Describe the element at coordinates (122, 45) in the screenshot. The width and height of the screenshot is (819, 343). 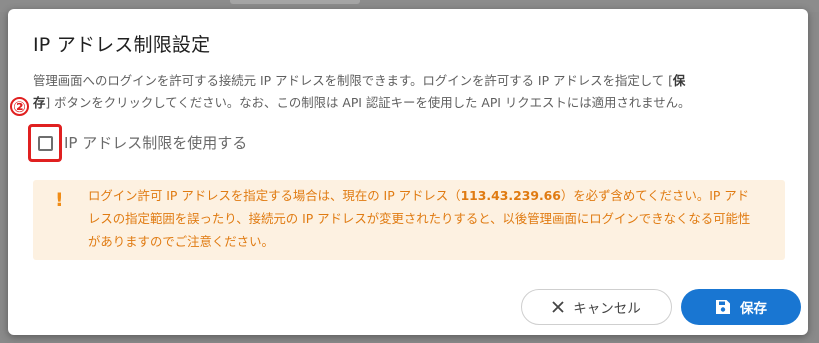
I see `dialog-title: IP アドレス制限設定` at that location.